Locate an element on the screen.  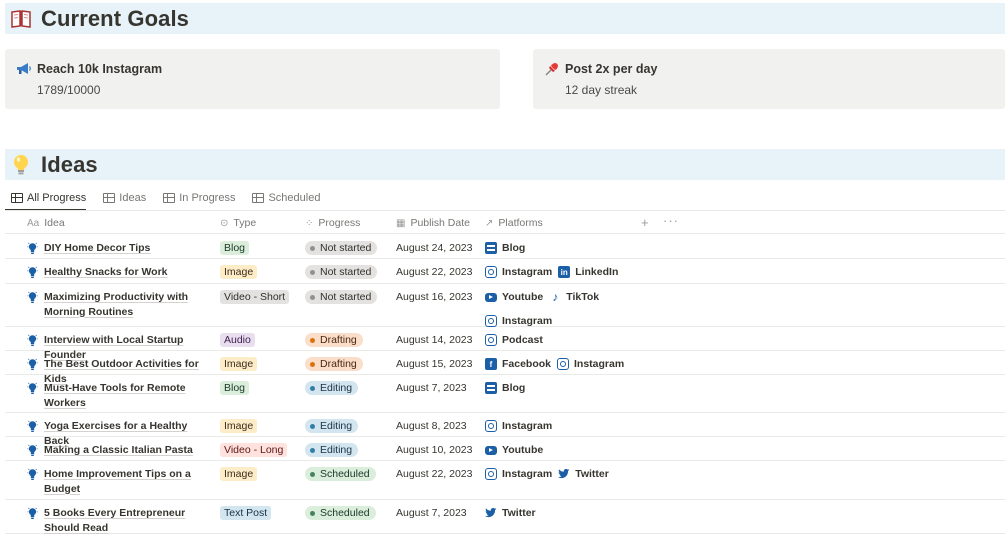
idea-title: DIY Home Decor Tips is located at coordinates (97, 249).